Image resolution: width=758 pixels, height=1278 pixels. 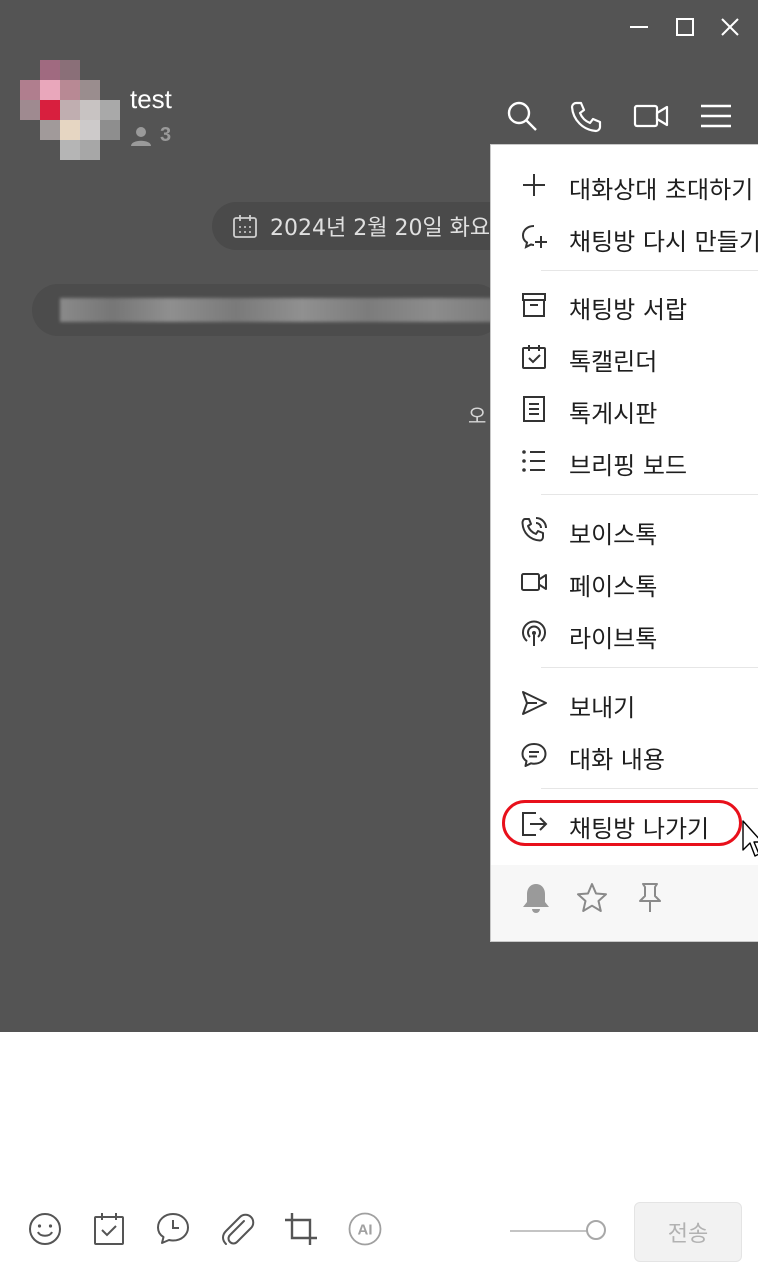 I want to click on member-count: 3, so click(x=150, y=135).